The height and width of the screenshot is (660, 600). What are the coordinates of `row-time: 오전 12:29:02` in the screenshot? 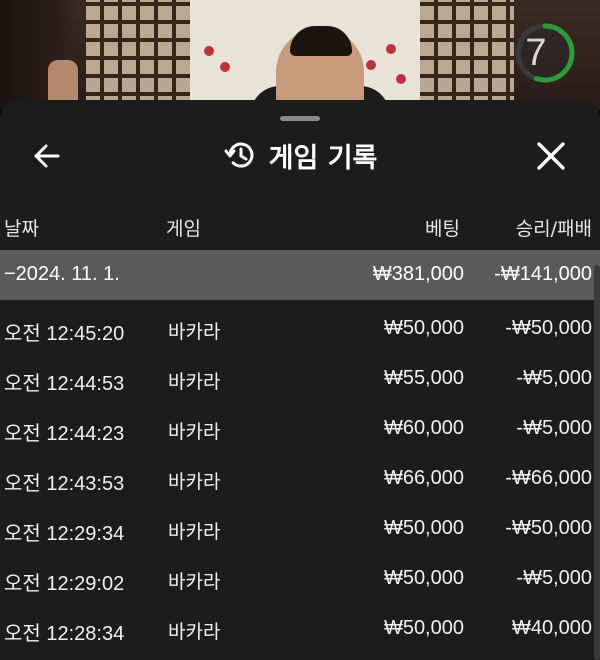 It's located at (64, 584).